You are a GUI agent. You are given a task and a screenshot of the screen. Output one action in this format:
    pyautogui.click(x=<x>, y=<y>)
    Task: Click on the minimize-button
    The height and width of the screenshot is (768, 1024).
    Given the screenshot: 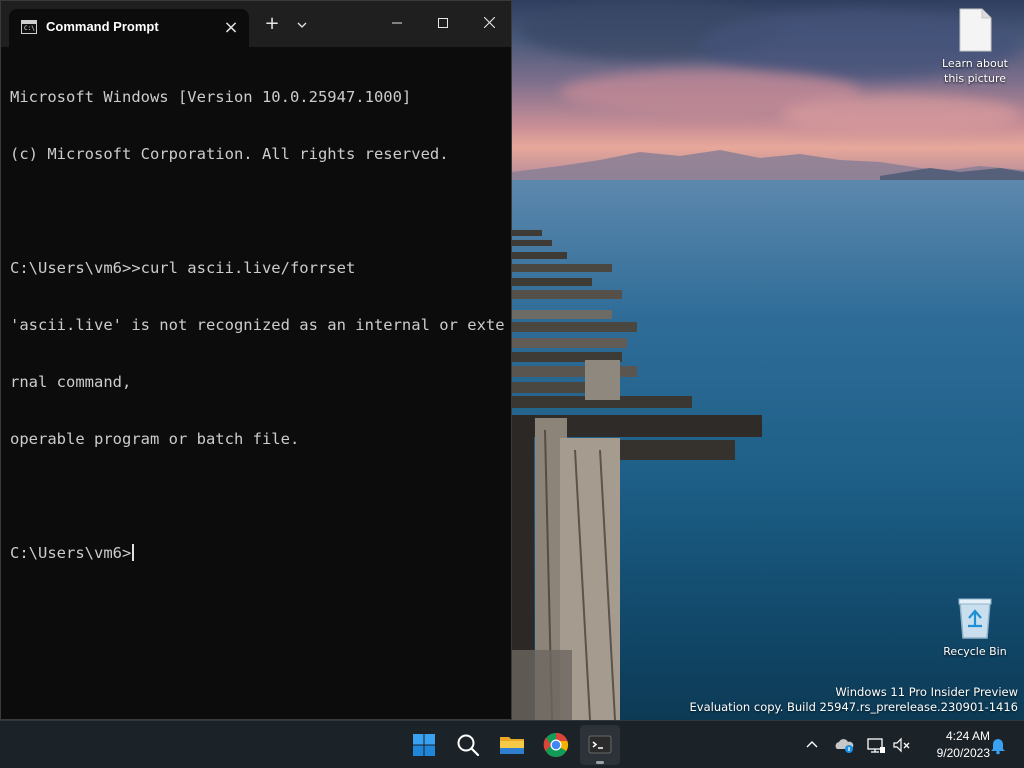 What is the action you would take?
    pyautogui.click(x=397, y=23)
    